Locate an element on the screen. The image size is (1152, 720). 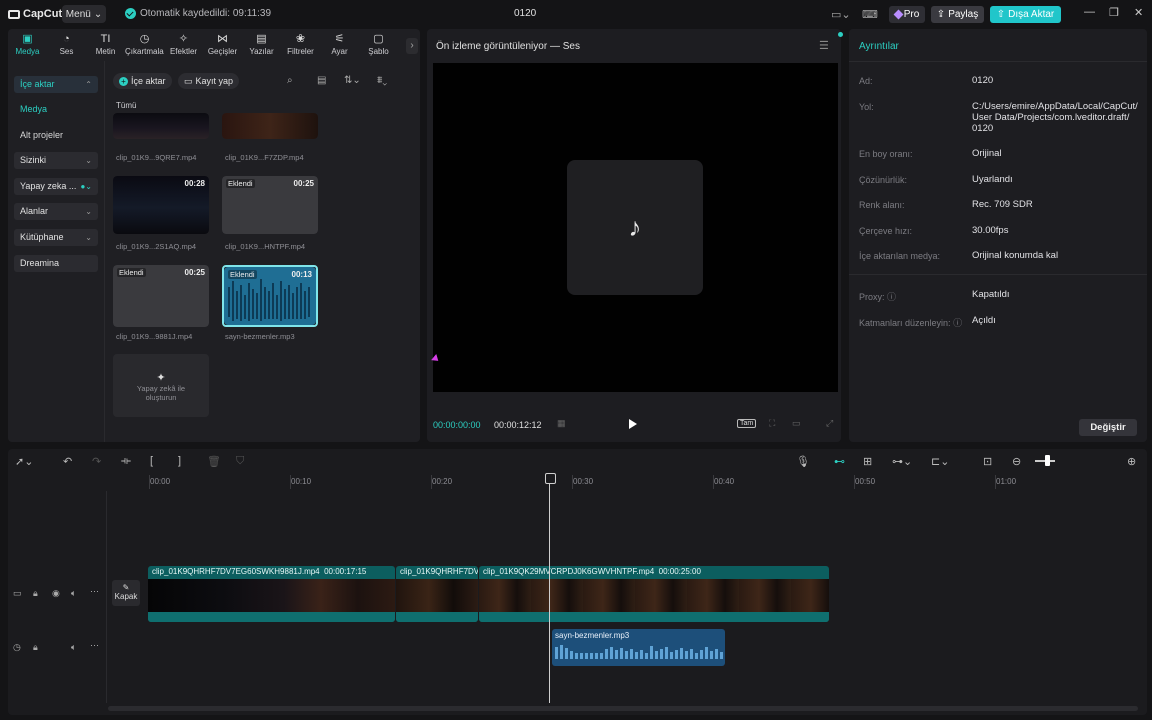
auto-snap-icon: ⊞ is located at coordinates (867, 461).